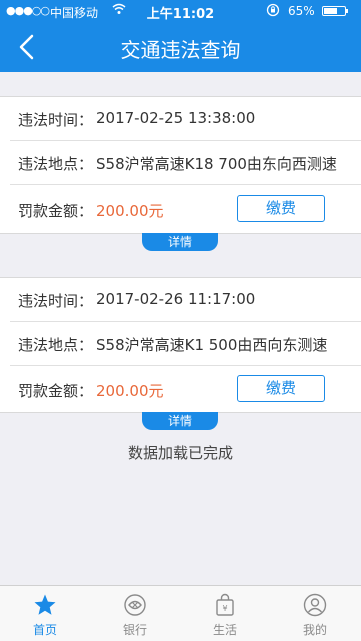 The height and width of the screenshot is (641, 361). What do you see at coordinates (224, 630) in the screenshot?
I see `tab-label: 生活` at bounding box center [224, 630].